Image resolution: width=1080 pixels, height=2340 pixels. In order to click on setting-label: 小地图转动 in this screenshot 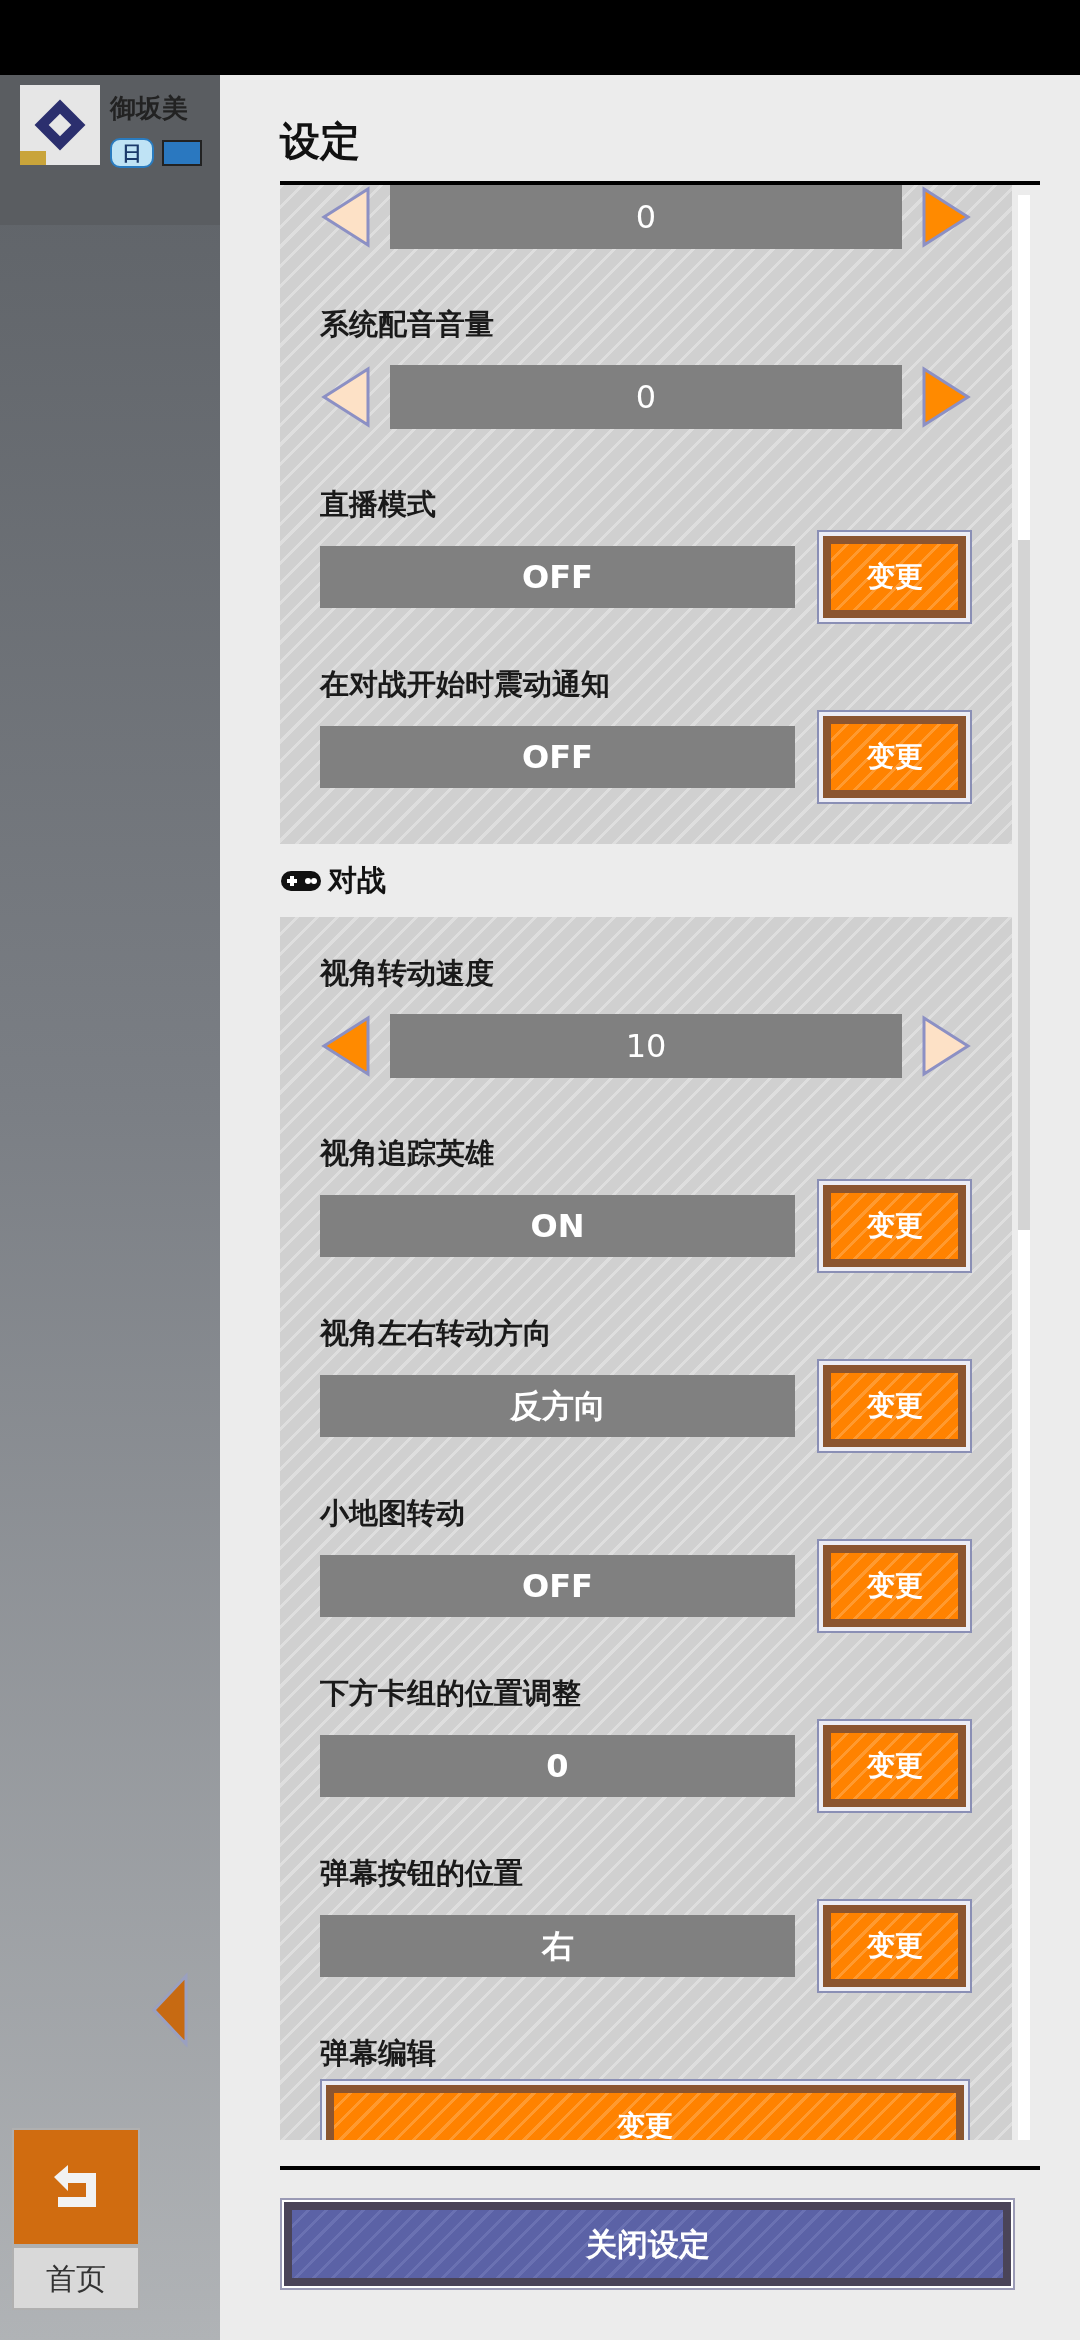, I will do `click(393, 1513)`.